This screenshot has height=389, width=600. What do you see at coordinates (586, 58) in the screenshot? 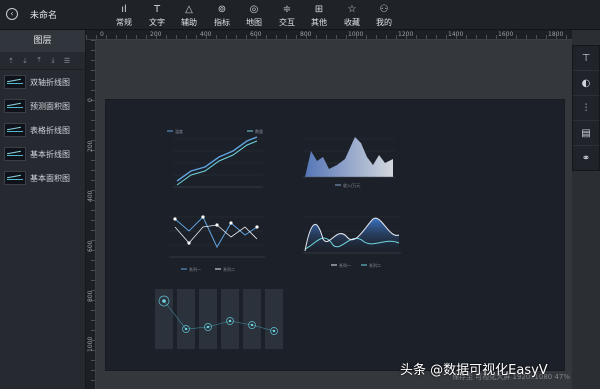
I see `filter-icon: ⊤` at bounding box center [586, 58].